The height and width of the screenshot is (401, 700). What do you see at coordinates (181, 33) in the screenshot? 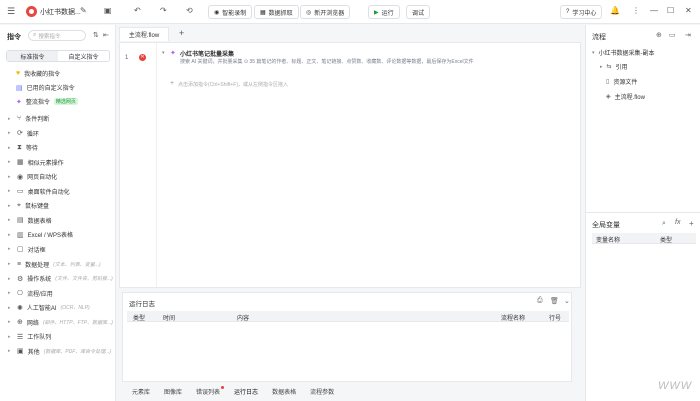
I see `add-tab-button: +` at bounding box center [181, 33].